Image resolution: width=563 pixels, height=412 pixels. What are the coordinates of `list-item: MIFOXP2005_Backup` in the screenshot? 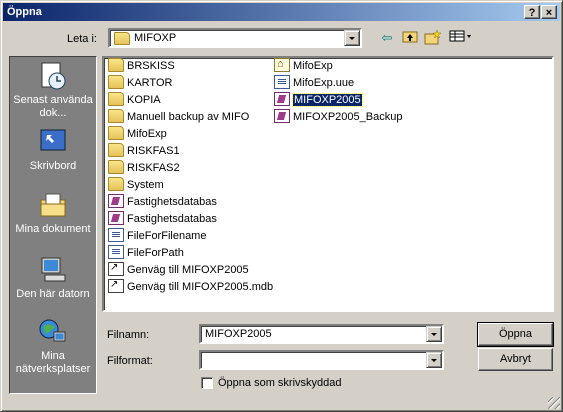 It's located at (338, 117).